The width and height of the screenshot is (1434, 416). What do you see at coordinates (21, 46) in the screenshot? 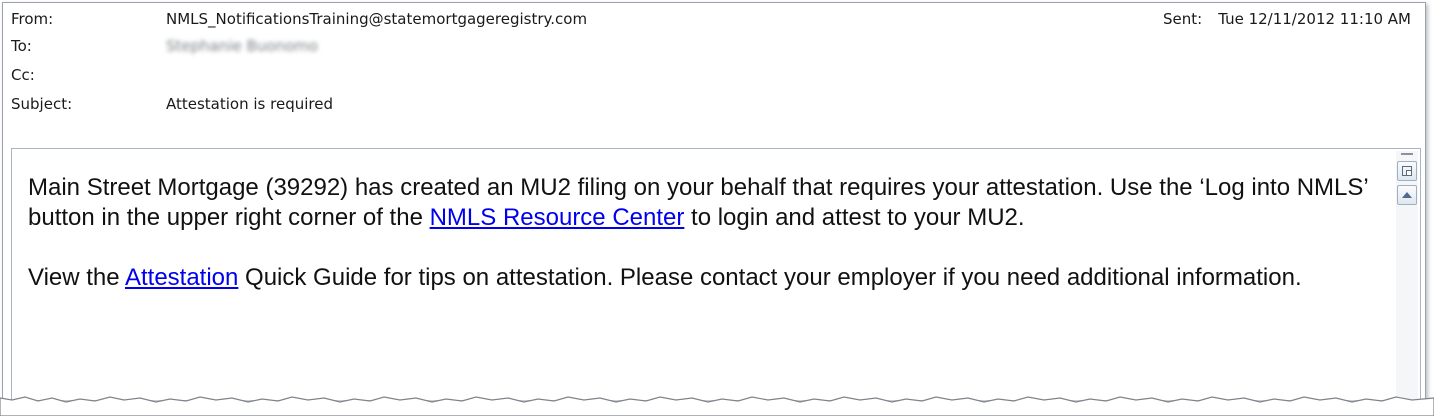
I see `to-label: To:` at bounding box center [21, 46].